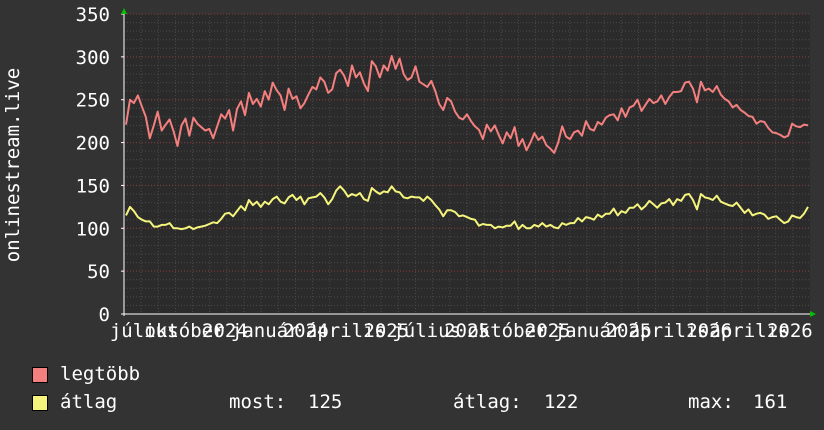 The width and height of the screenshot is (824, 430). Describe the element at coordinates (93, 229) in the screenshot. I see `y-tick-label: 100` at that location.